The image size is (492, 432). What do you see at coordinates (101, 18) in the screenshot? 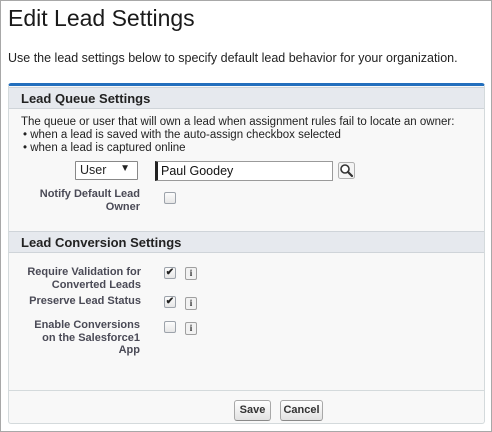
I see `page-title: Edit Lead Settings` at bounding box center [101, 18].